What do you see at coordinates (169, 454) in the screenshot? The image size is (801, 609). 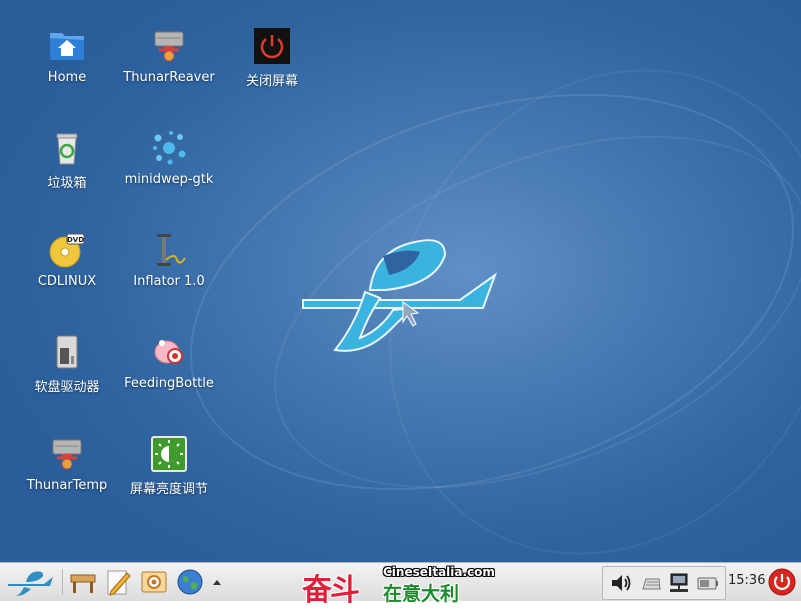 I see `brightness-adjust-icon` at bounding box center [169, 454].